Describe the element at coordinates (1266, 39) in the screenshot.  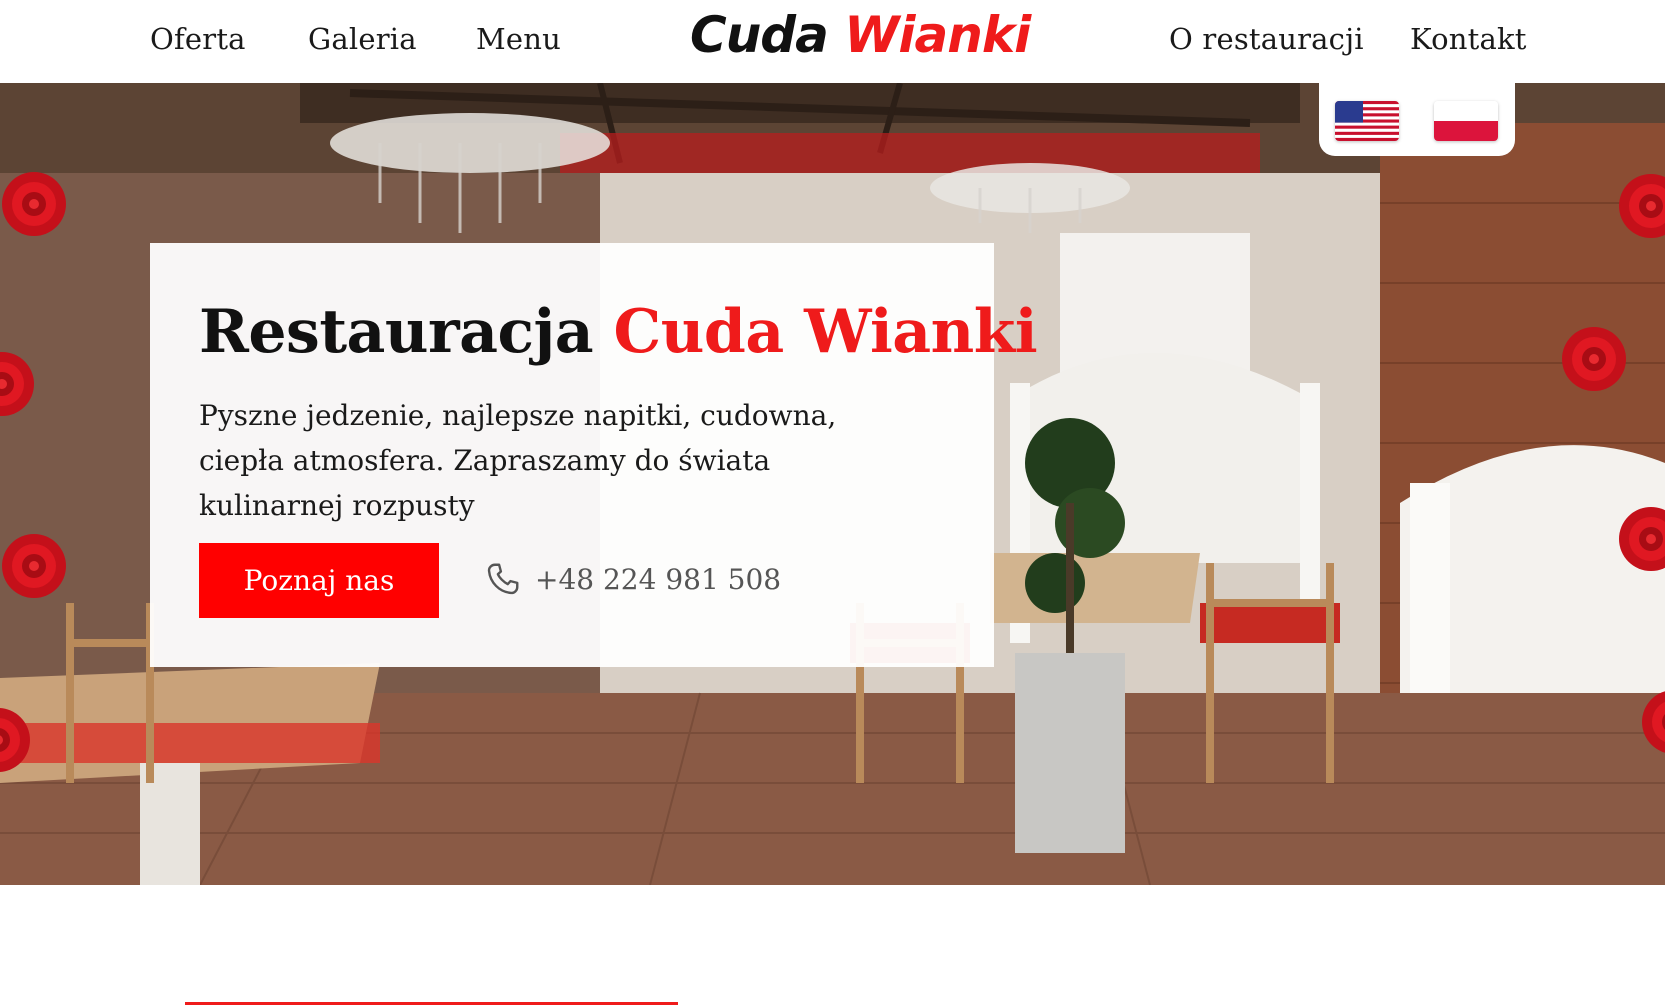
I see `nav-o-restauracji: O restauracji` at that location.